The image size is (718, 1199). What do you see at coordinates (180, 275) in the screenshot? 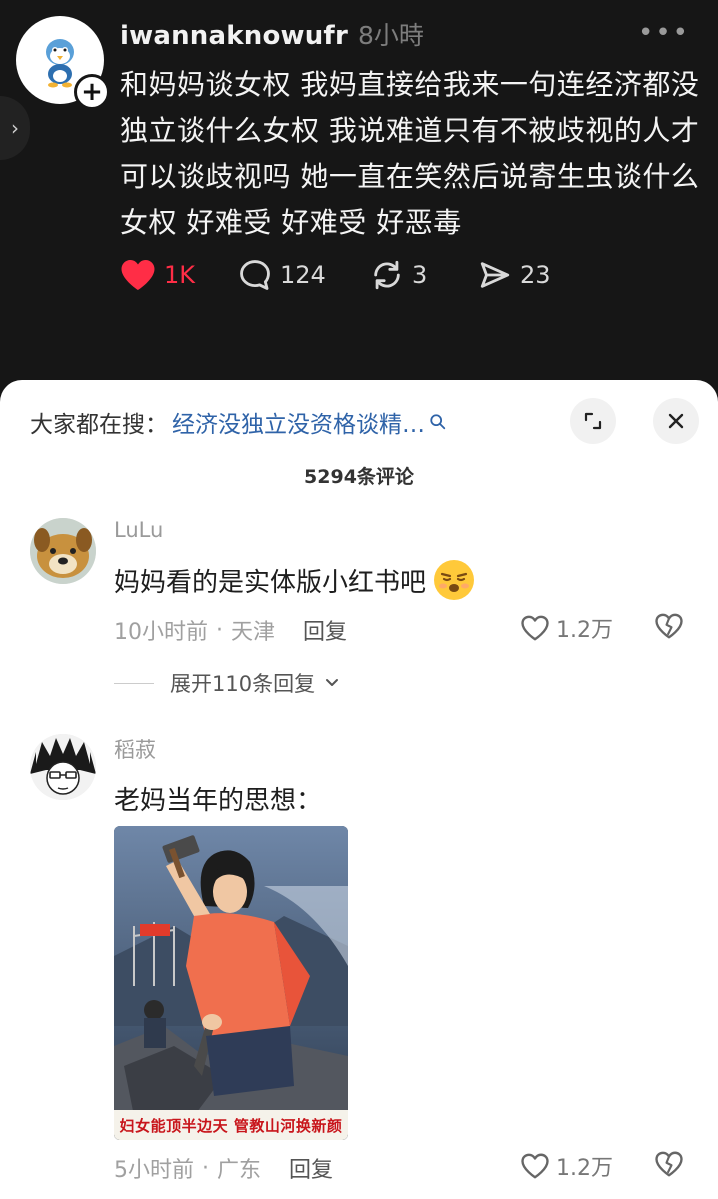
I see `like-count: 1K` at bounding box center [180, 275].